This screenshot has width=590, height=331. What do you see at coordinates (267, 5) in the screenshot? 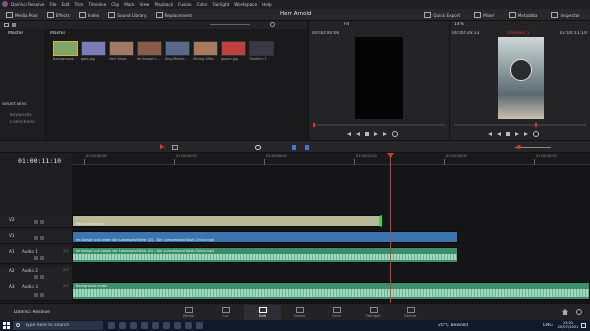
I see `menu-item-help: Help` at bounding box center [267, 5].